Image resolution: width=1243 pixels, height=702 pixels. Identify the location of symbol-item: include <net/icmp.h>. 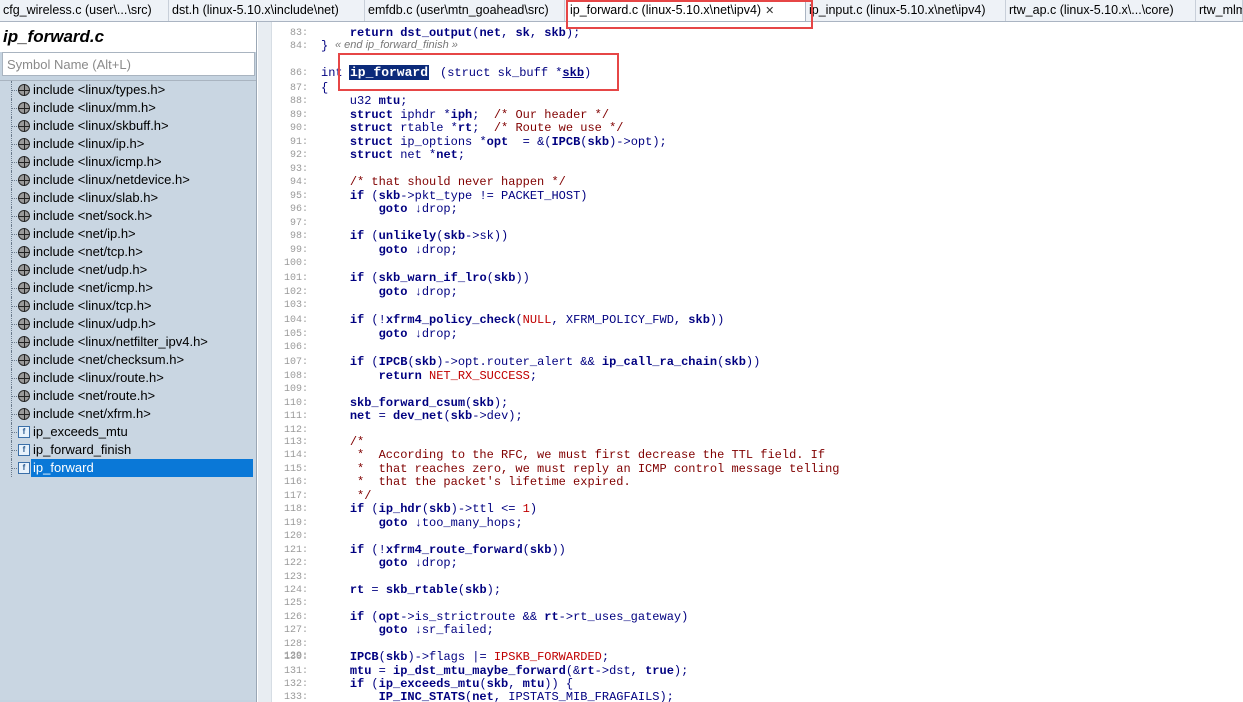
(128, 288).